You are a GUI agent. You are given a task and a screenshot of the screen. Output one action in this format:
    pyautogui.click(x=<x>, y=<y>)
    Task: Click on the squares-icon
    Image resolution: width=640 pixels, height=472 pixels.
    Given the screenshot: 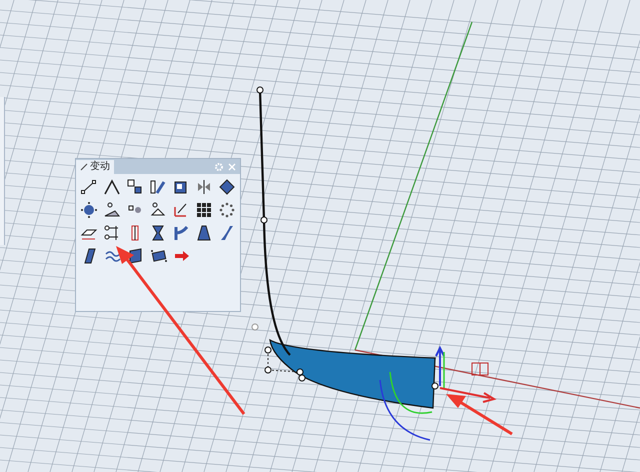 What is the action you would take?
    pyautogui.click(x=135, y=187)
    